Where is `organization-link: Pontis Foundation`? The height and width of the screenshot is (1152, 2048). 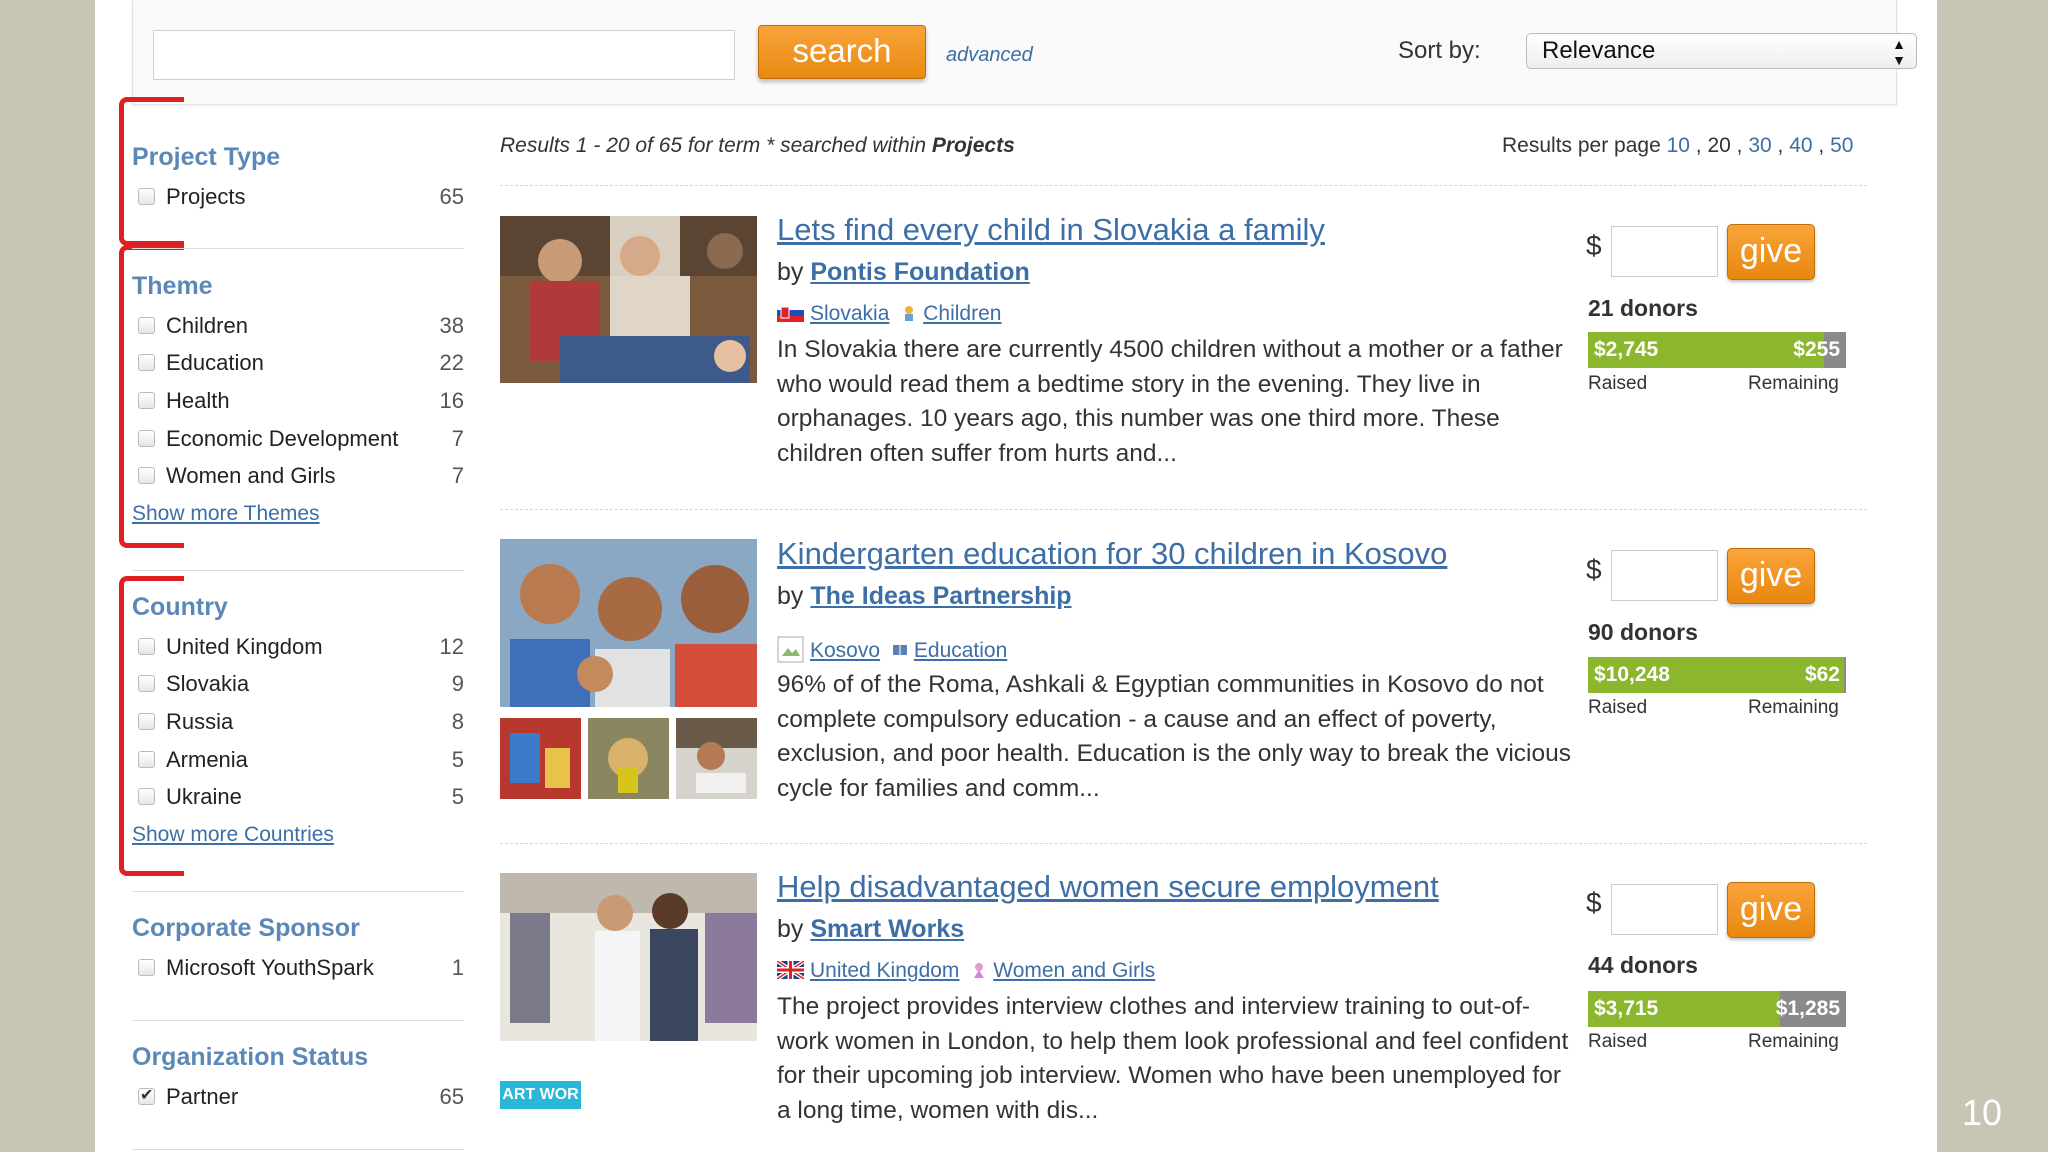 organization-link: Pontis Foundation is located at coordinates (919, 272).